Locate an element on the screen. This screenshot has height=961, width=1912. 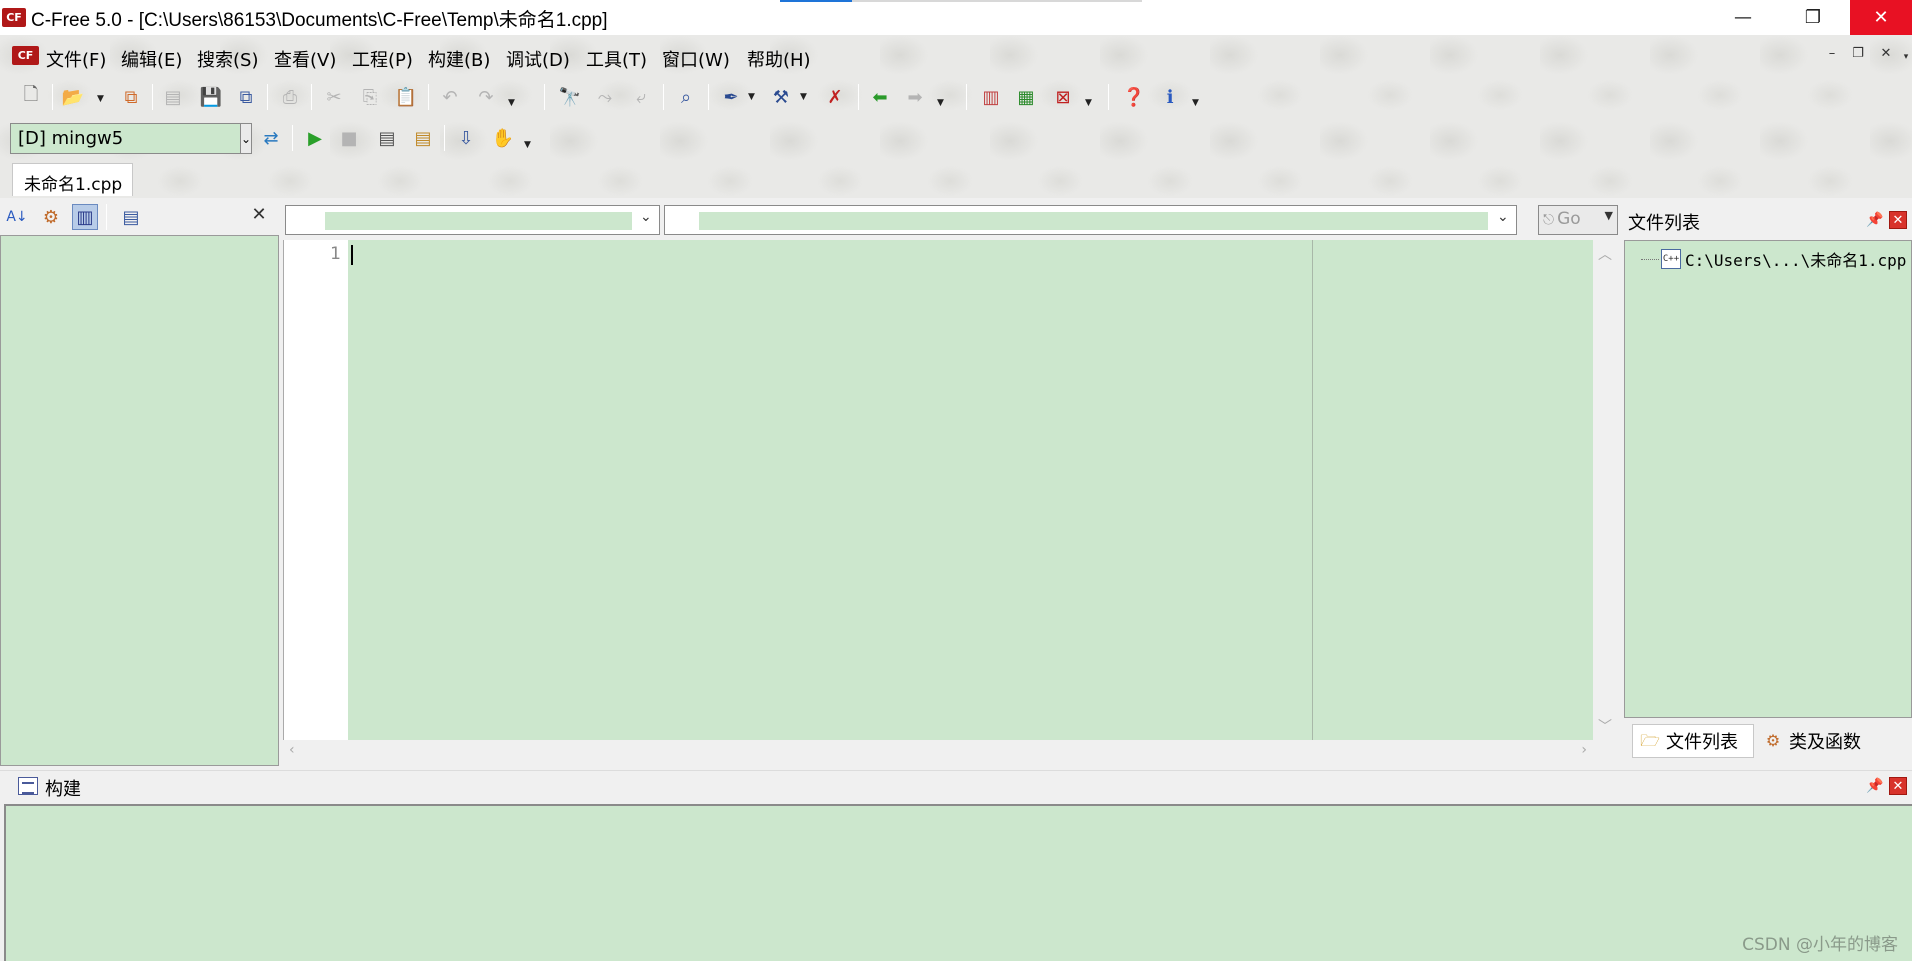
close-button: ✕ is located at coordinates (1881, 17).